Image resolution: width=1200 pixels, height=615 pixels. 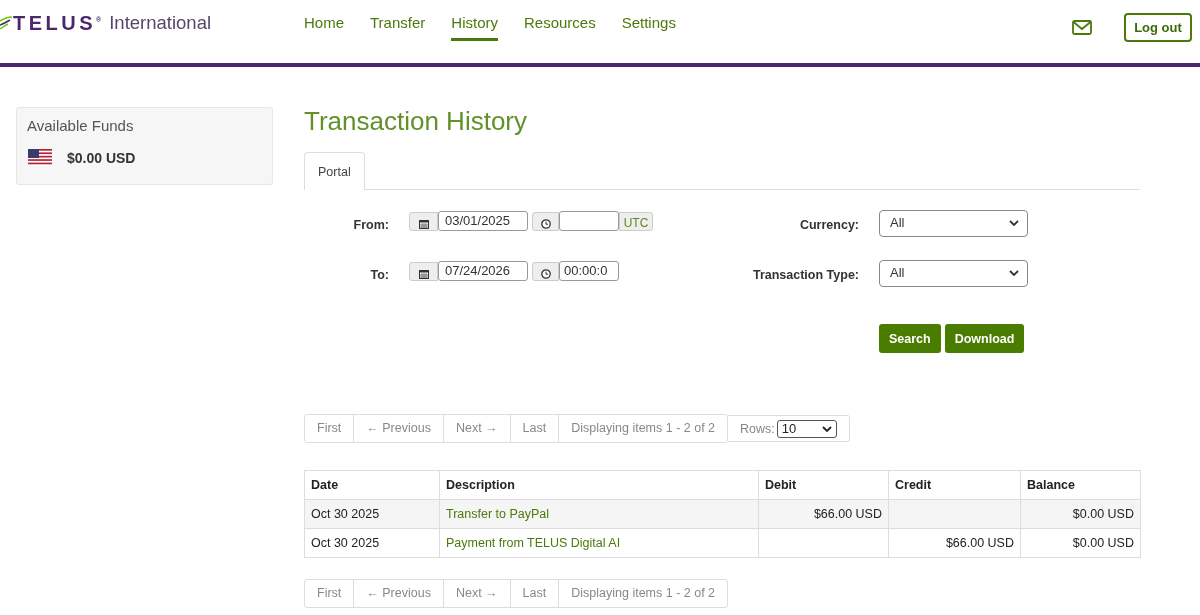 What do you see at coordinates (648, 20) in the screenshot?
I see `nav-link: Settings` at bounding box center [648, 20].